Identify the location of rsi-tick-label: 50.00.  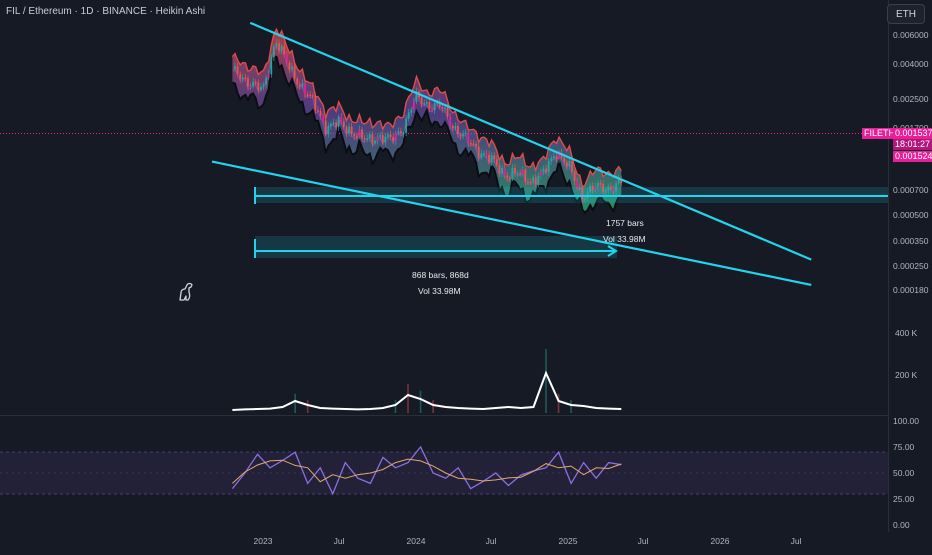
(904, 473).